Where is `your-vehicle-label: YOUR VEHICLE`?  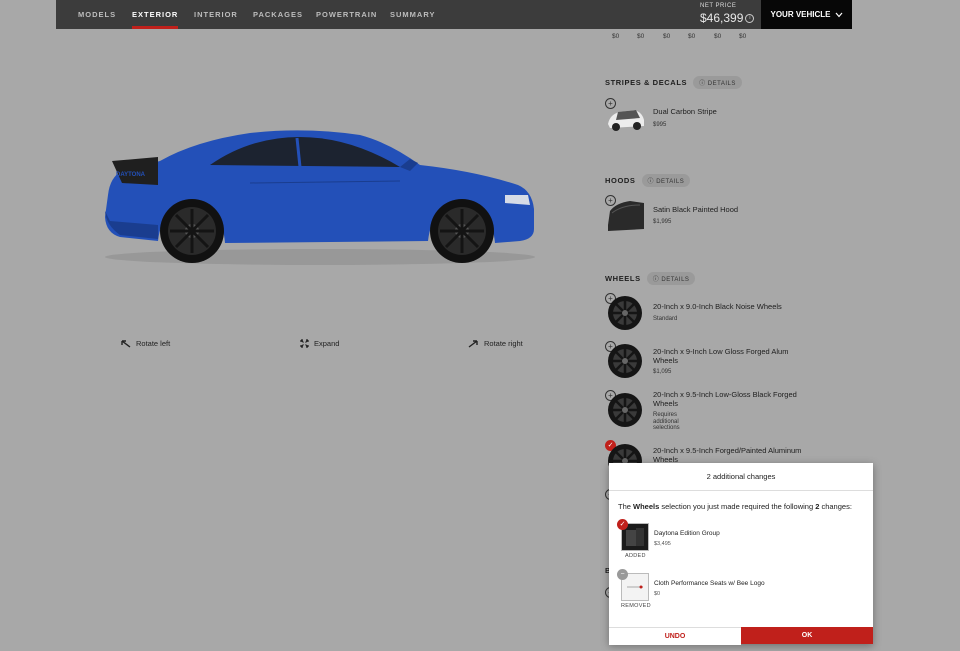
your-vehicle-label: YOUR VEHICLE is located at coordinates (800, 14).